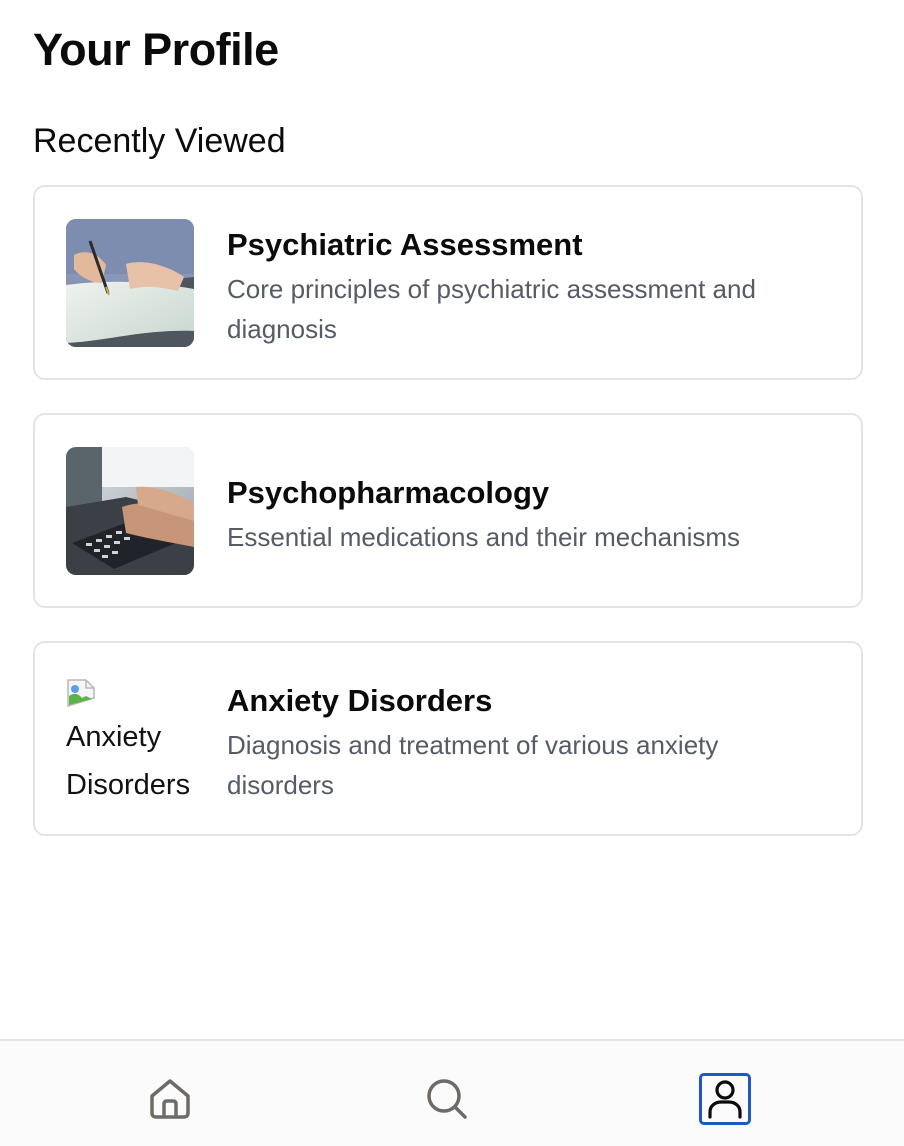 Image resolution: width=904 pixels, height=1146 pixels. I want to click on course-thumbnail: Anxiety Disorders, so click(130, 739).